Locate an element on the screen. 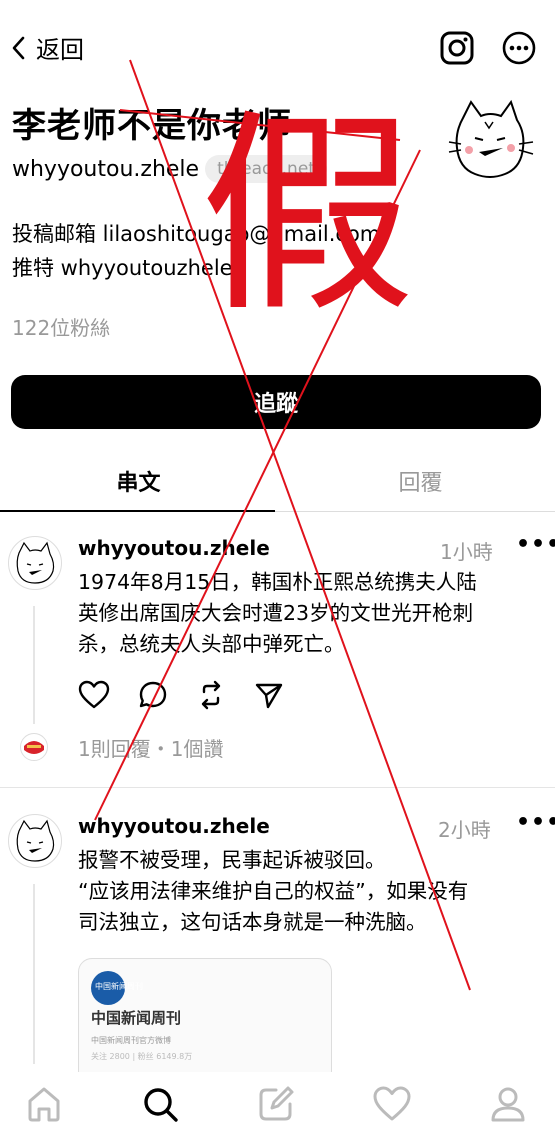 The height and width of the screenshot is (1147, 555). post-divider is located at coordinates (277, 787).